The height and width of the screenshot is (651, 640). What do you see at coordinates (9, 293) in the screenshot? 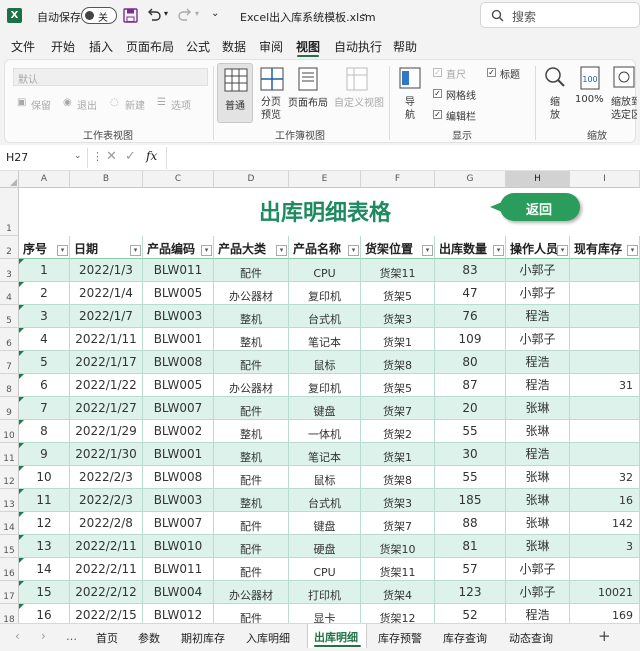
I see `row-header-4: 4` at bounding box center [9, 293].